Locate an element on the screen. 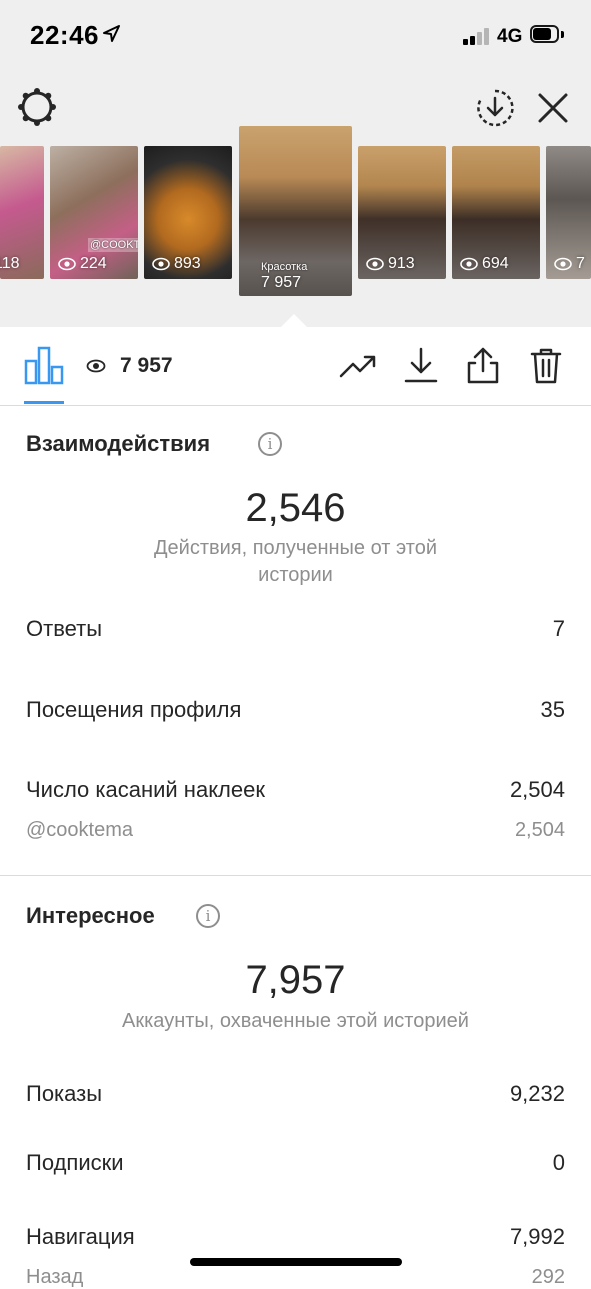  active-tab-indicator is located at coordinates (44, 402).